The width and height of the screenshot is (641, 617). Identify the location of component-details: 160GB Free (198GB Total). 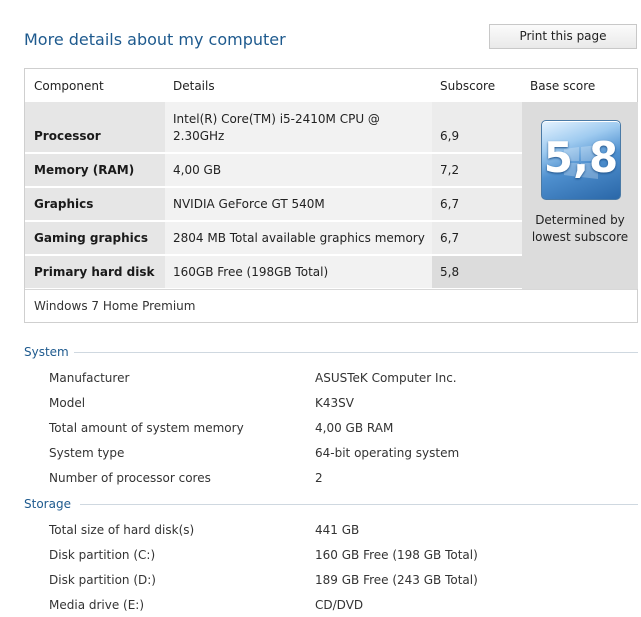
(251, 272).